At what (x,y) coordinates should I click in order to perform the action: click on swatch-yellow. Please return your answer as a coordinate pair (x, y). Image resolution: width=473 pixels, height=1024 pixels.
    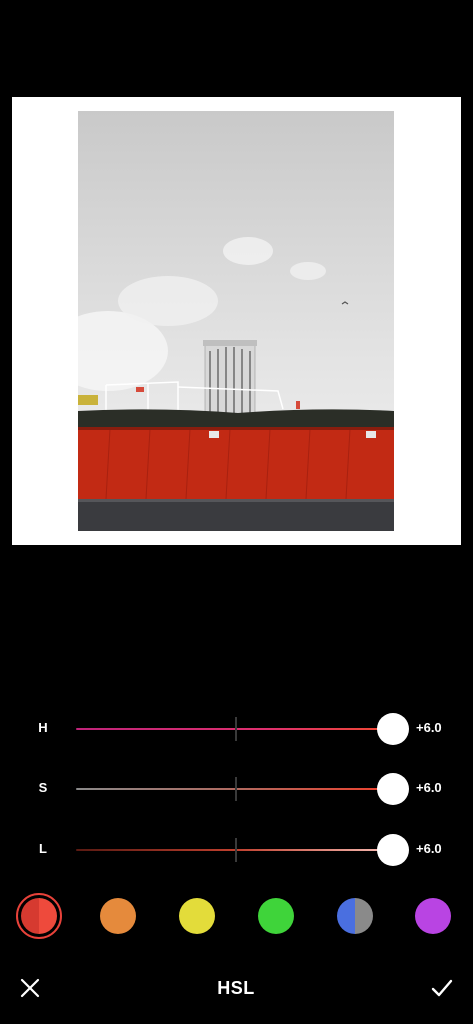
    Looking at the image, I should click on (197, 916).